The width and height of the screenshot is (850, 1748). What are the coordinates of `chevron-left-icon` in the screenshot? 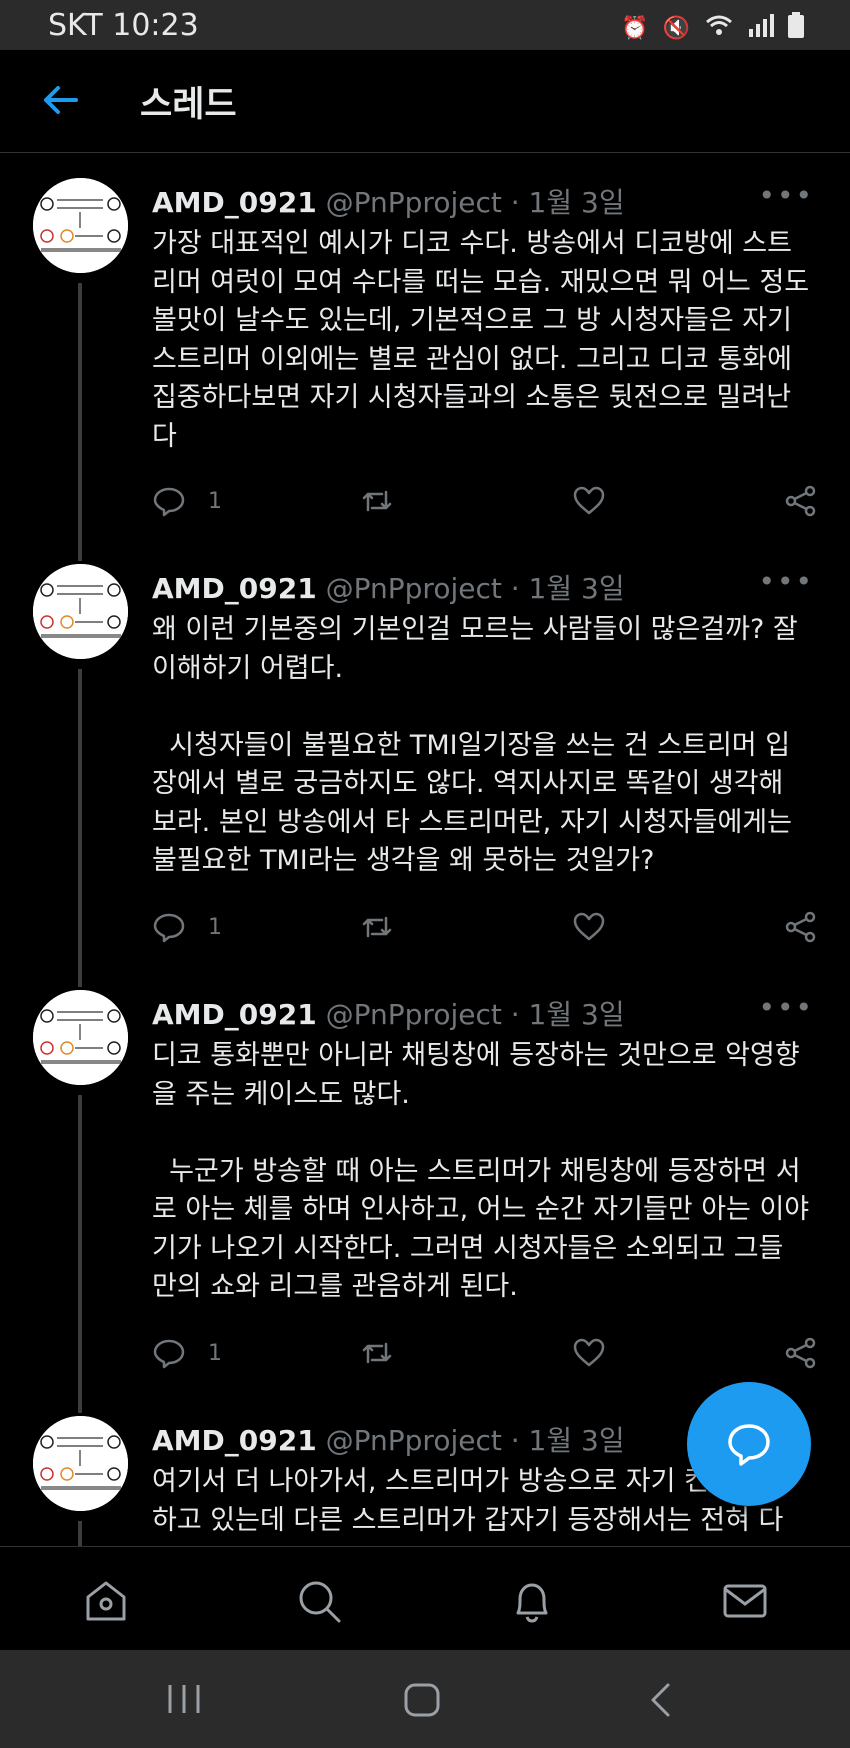 It's located at (660, 1700).